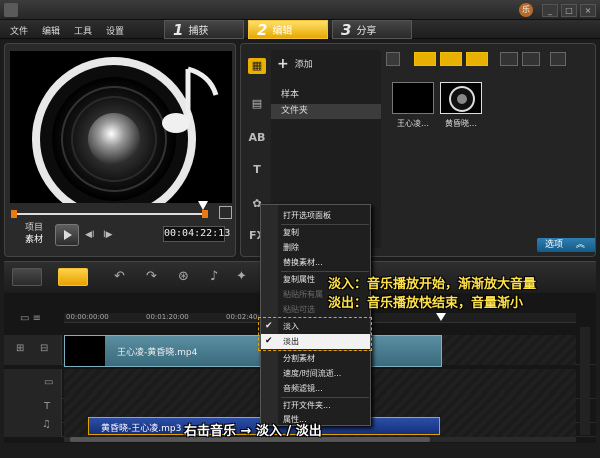 This screenshot has width=600, height=458. Describe the element at coordinates (477, 59) in the screenshot. I see `show-audio-icon` at that location.